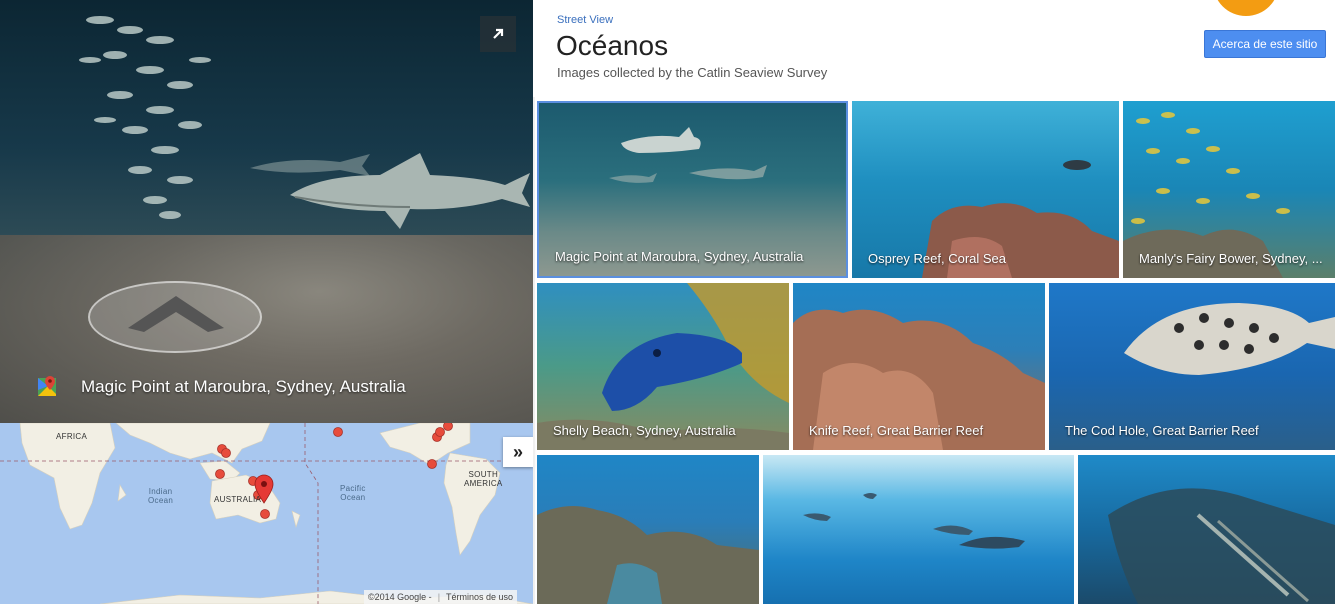 The width and height of the screenshot is (1335, 604). I want to click on tile-label: The Cod Hole, Great Barrier Reef, so click(1162, 430).